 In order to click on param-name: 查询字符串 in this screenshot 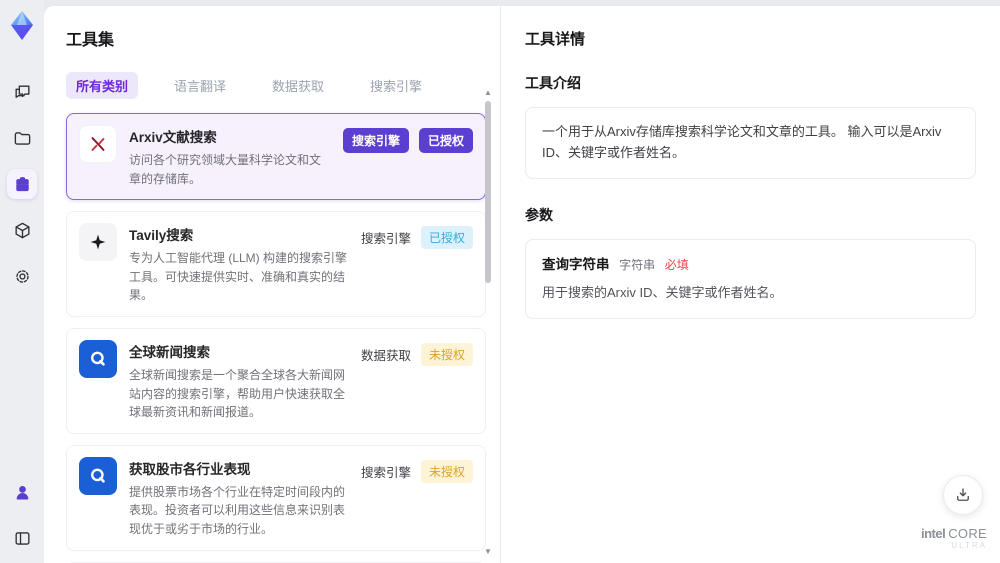, I will do `click(576, 264)`.